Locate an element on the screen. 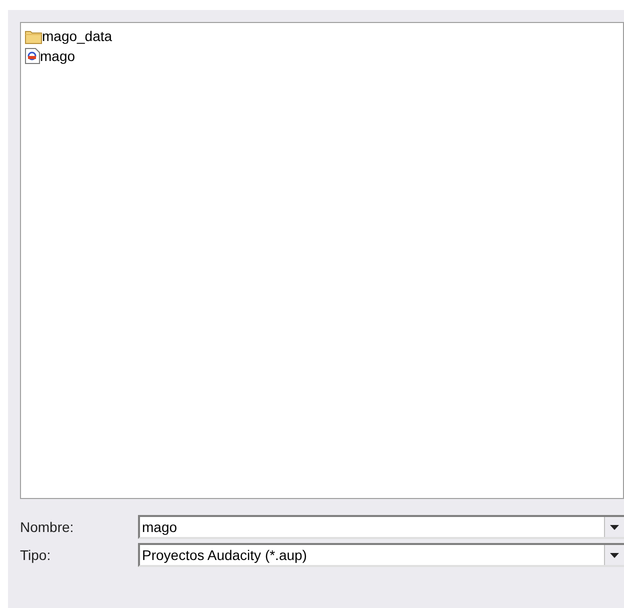 This screenshot has height=608, width=624. field-label: Tipo: is located at coordinates (36, 555).